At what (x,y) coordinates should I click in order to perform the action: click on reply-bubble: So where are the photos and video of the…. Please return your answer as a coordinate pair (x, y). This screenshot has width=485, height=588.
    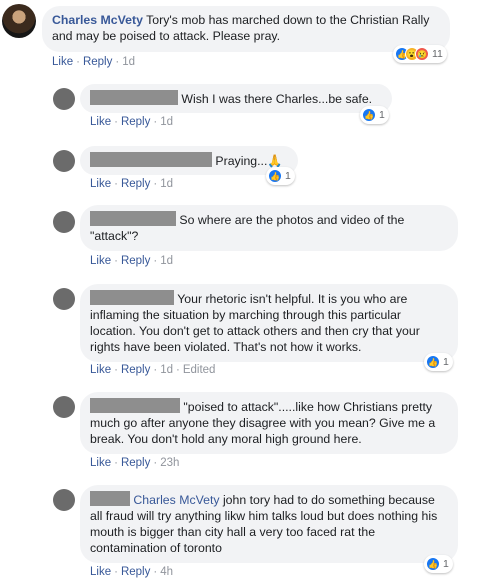
    Looking at the image, I should click on (269, 228).